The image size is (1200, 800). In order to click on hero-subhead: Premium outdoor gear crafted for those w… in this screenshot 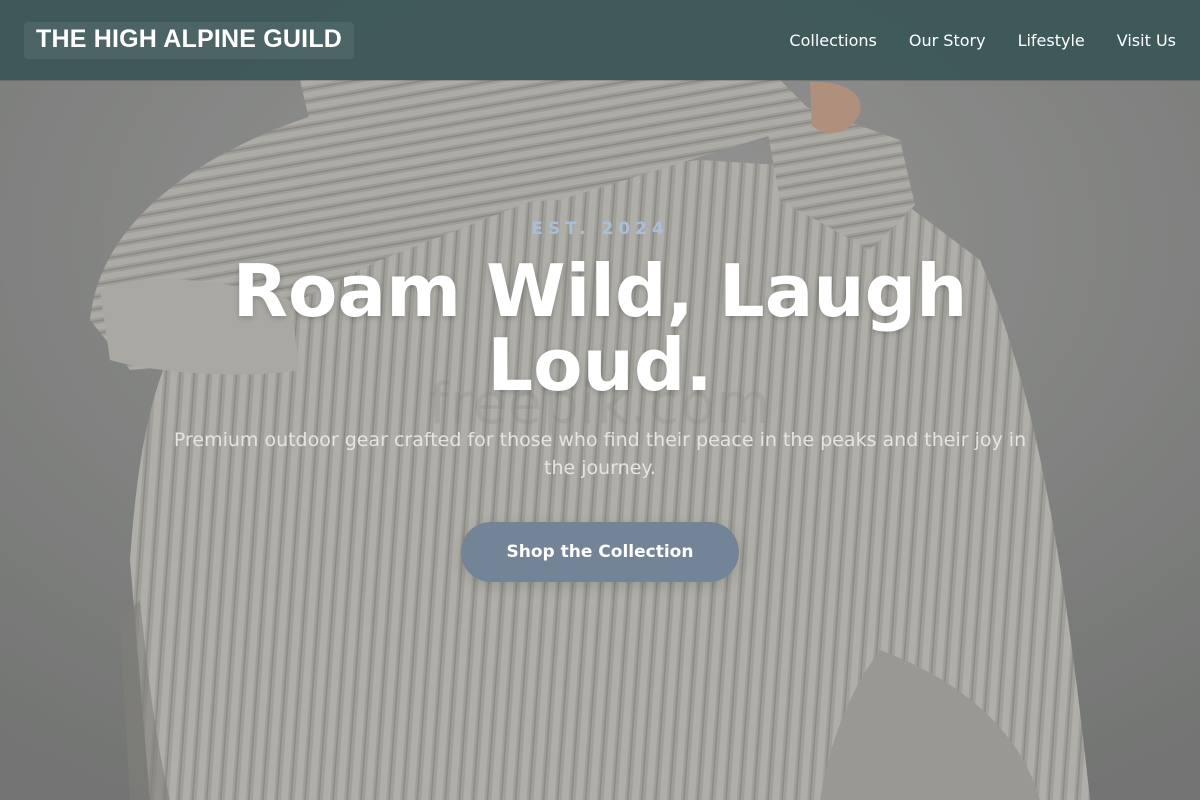, I will do `click(600, 454)`.